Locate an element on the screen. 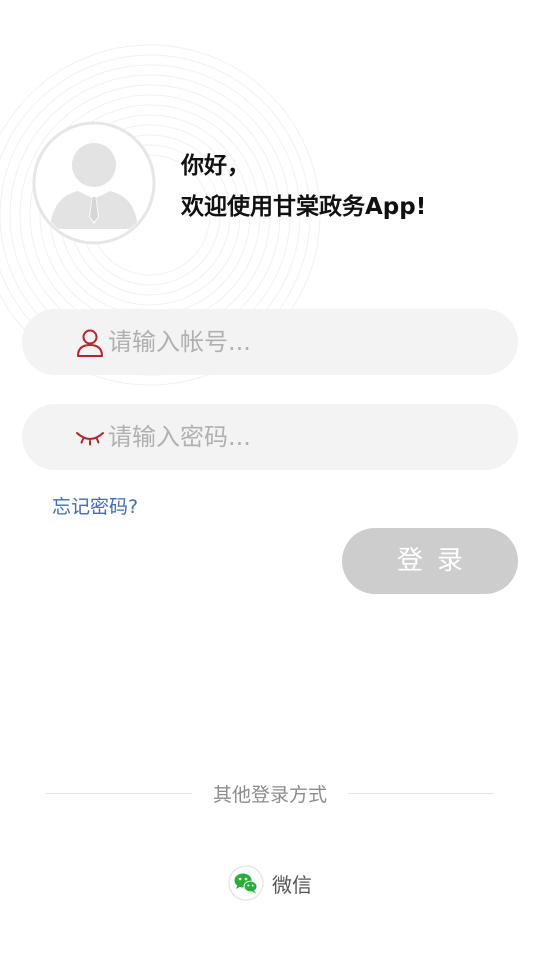 The height and width of the screenshot is (960, 540). wechat-login-button: 微信 is located at coordinates (270, 883).